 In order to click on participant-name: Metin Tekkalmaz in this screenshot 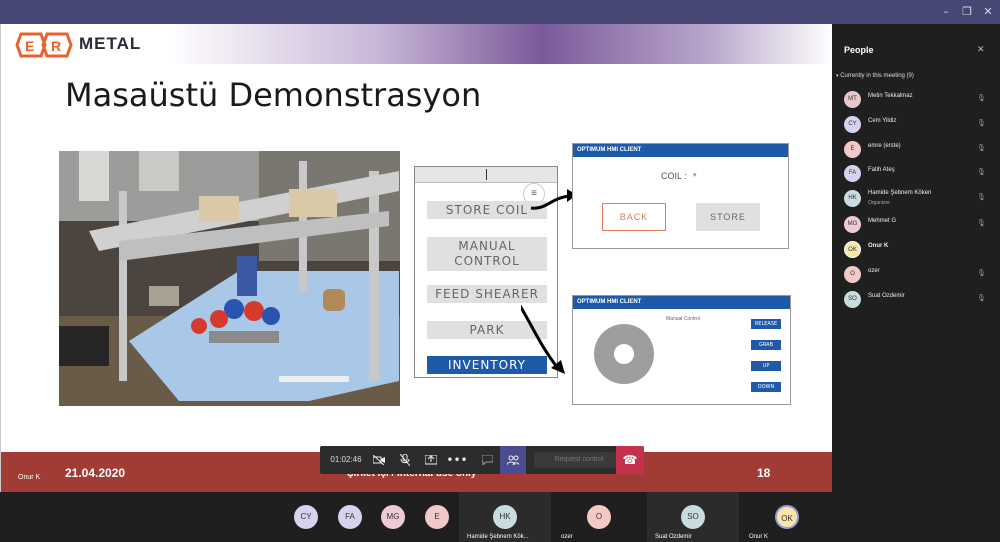, I will do `click(890, 96)`.